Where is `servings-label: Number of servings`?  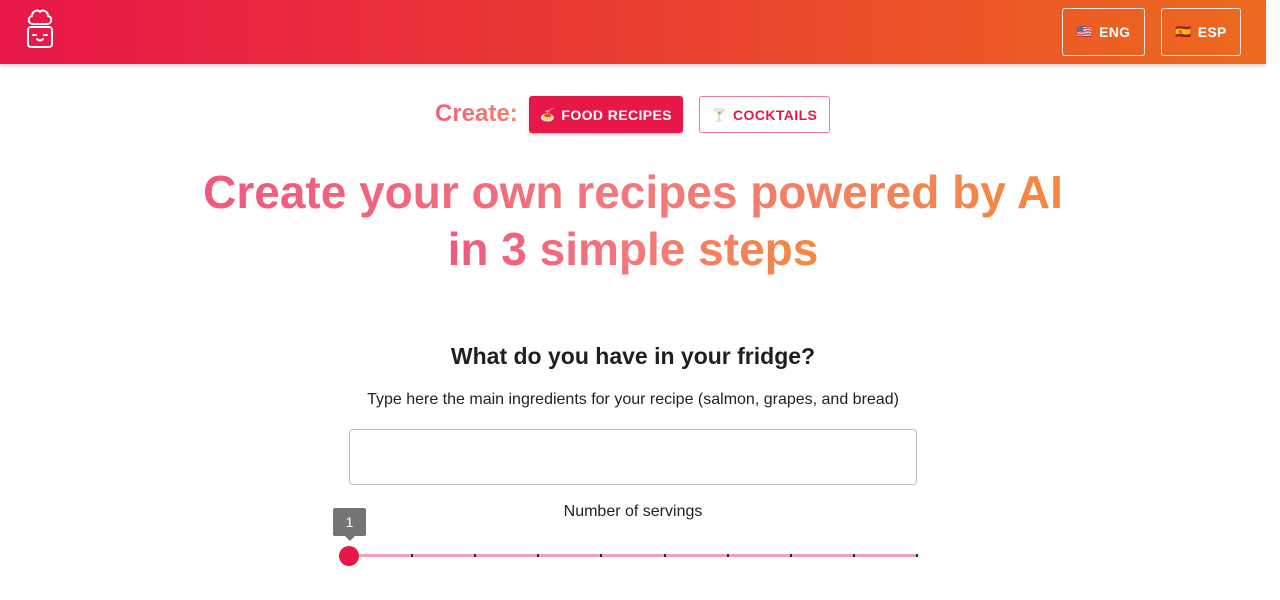
servings-label: Number of servings is located at coordinates (633, 511).